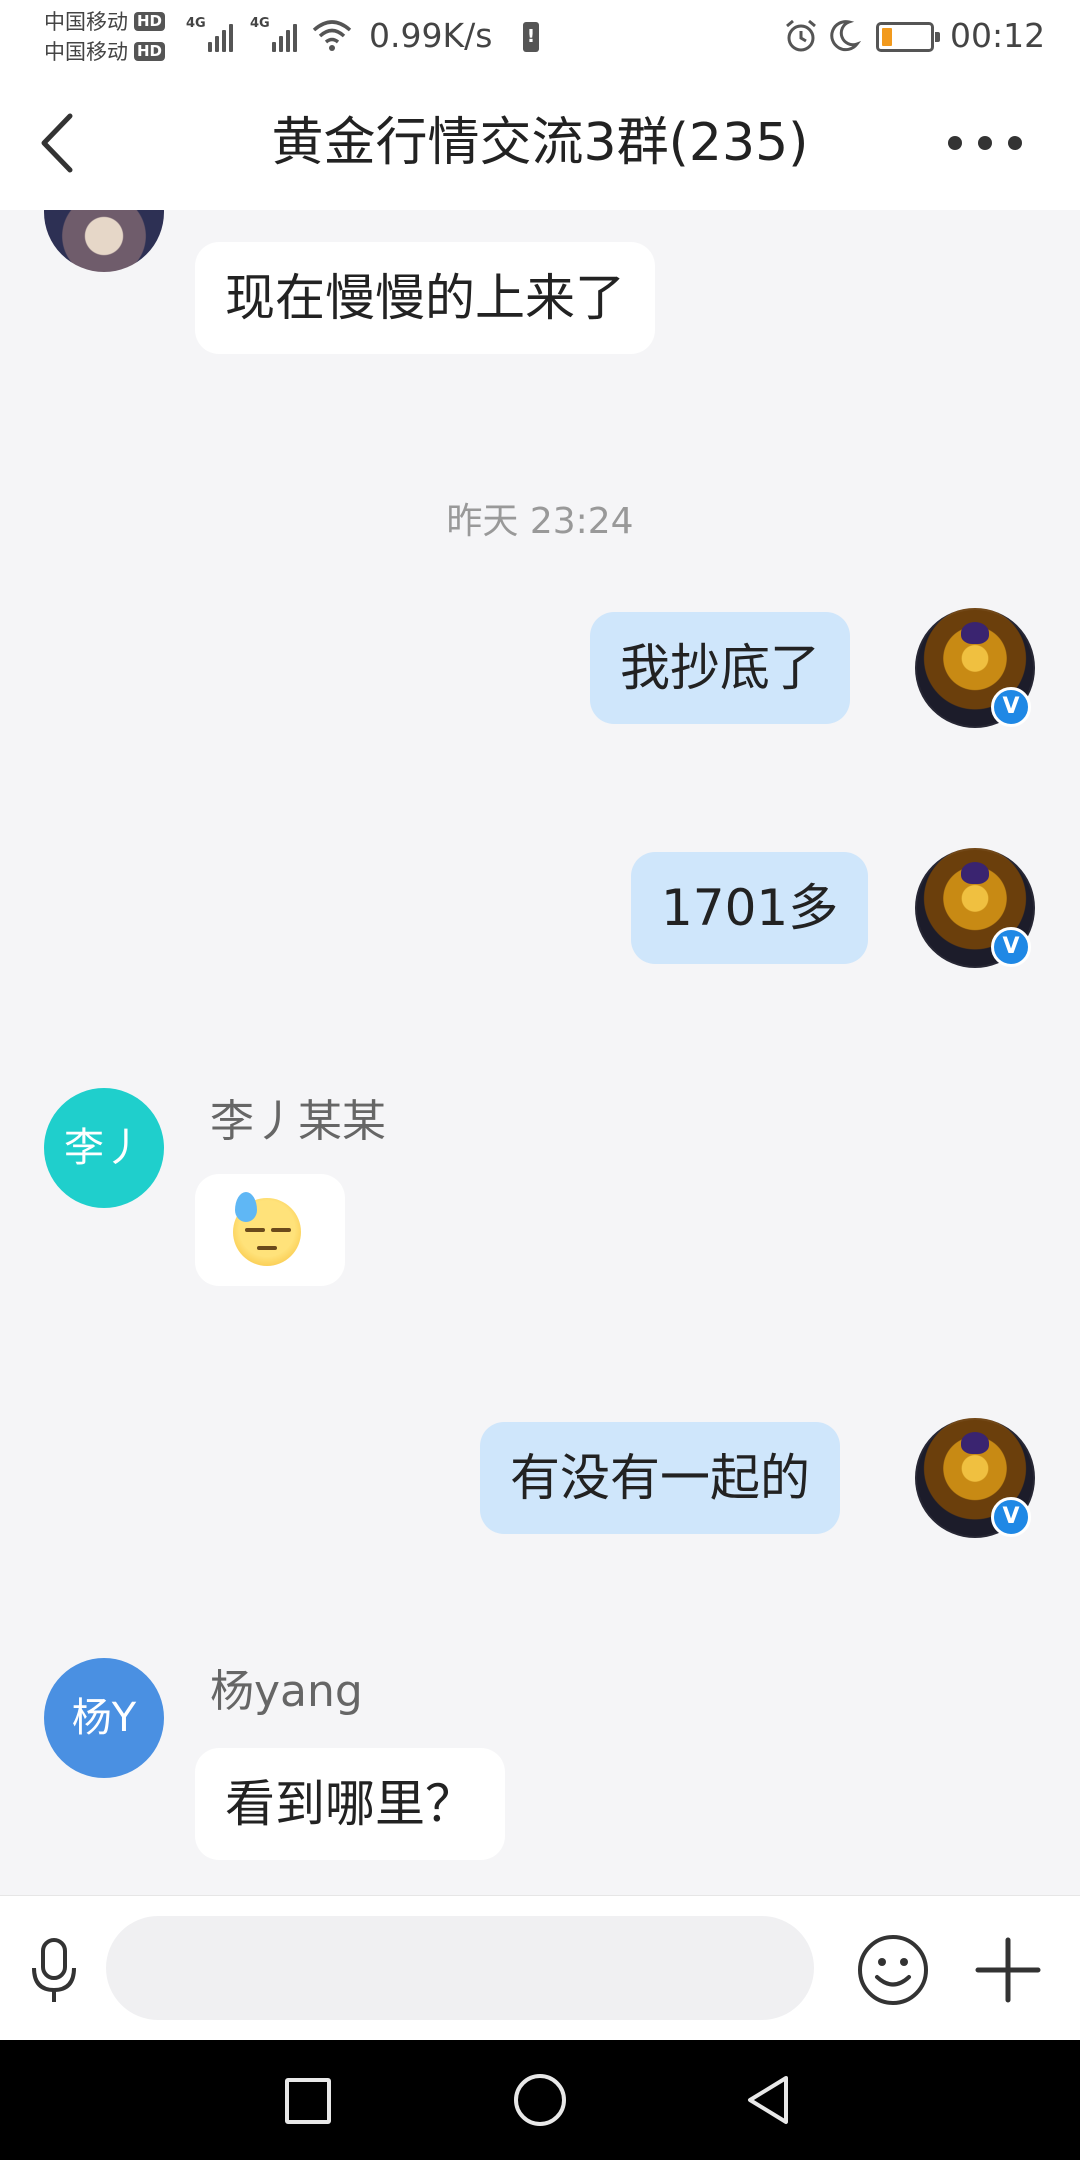  Describe the element at coordinates (86, 52) in the screenshot. I see `carrier-2: 中国移动` at that location.